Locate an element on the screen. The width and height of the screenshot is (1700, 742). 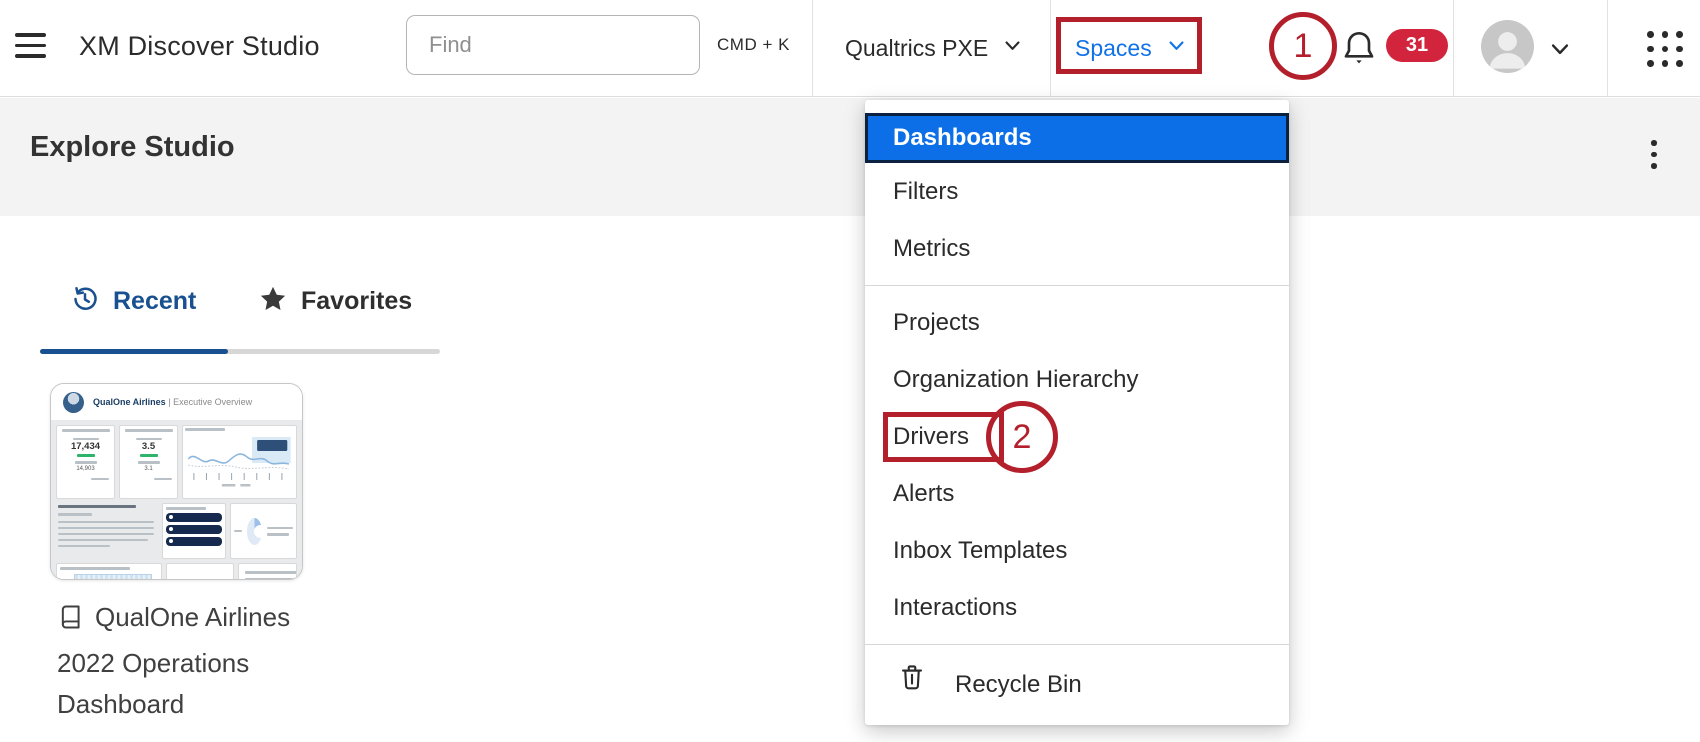
org-dropdown: Qualtrics PXE is located at coordinates (933, 48).